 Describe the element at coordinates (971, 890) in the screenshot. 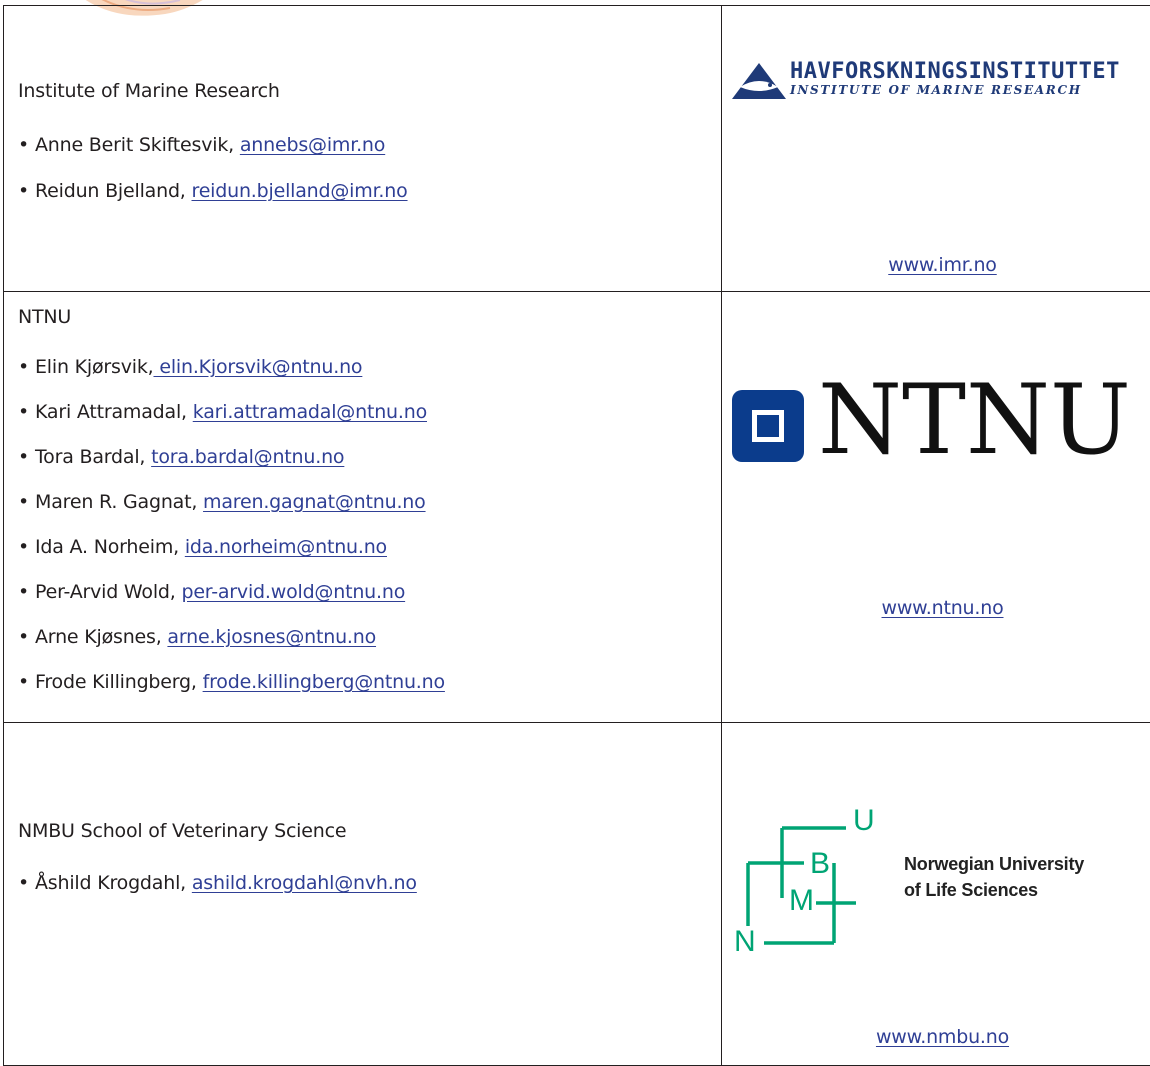

I see `nmbu-name-line2: of Life Sciences` at that location.